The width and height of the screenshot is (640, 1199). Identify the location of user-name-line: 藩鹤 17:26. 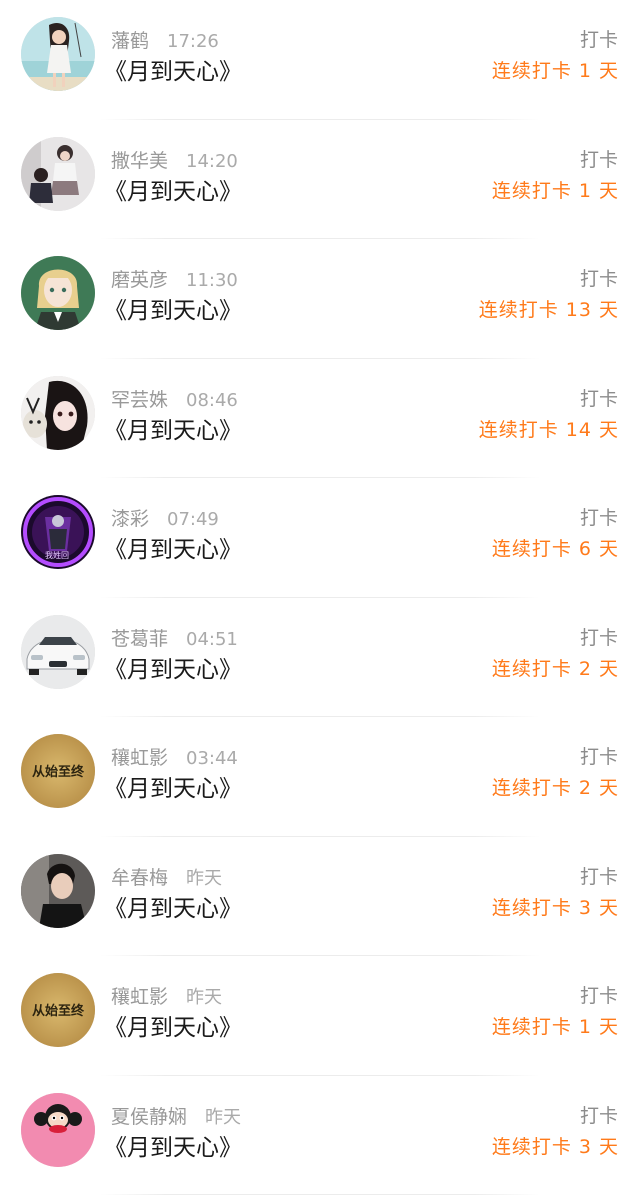
(165, 41).